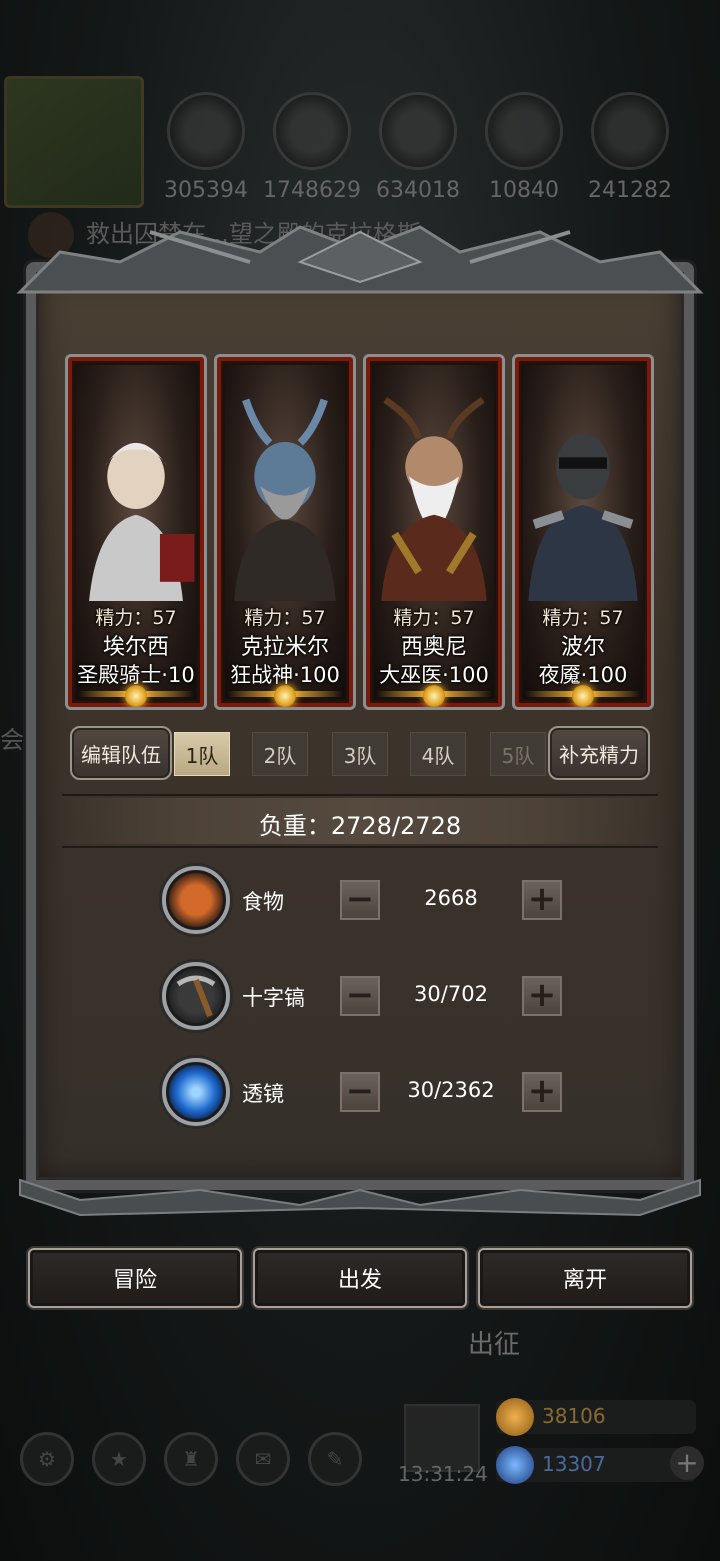 This screenshot has width=720, height=1561. Describe the element at coordinates (263, 1094) in the screenshot. I see `supply-label: 透镜` at that location.